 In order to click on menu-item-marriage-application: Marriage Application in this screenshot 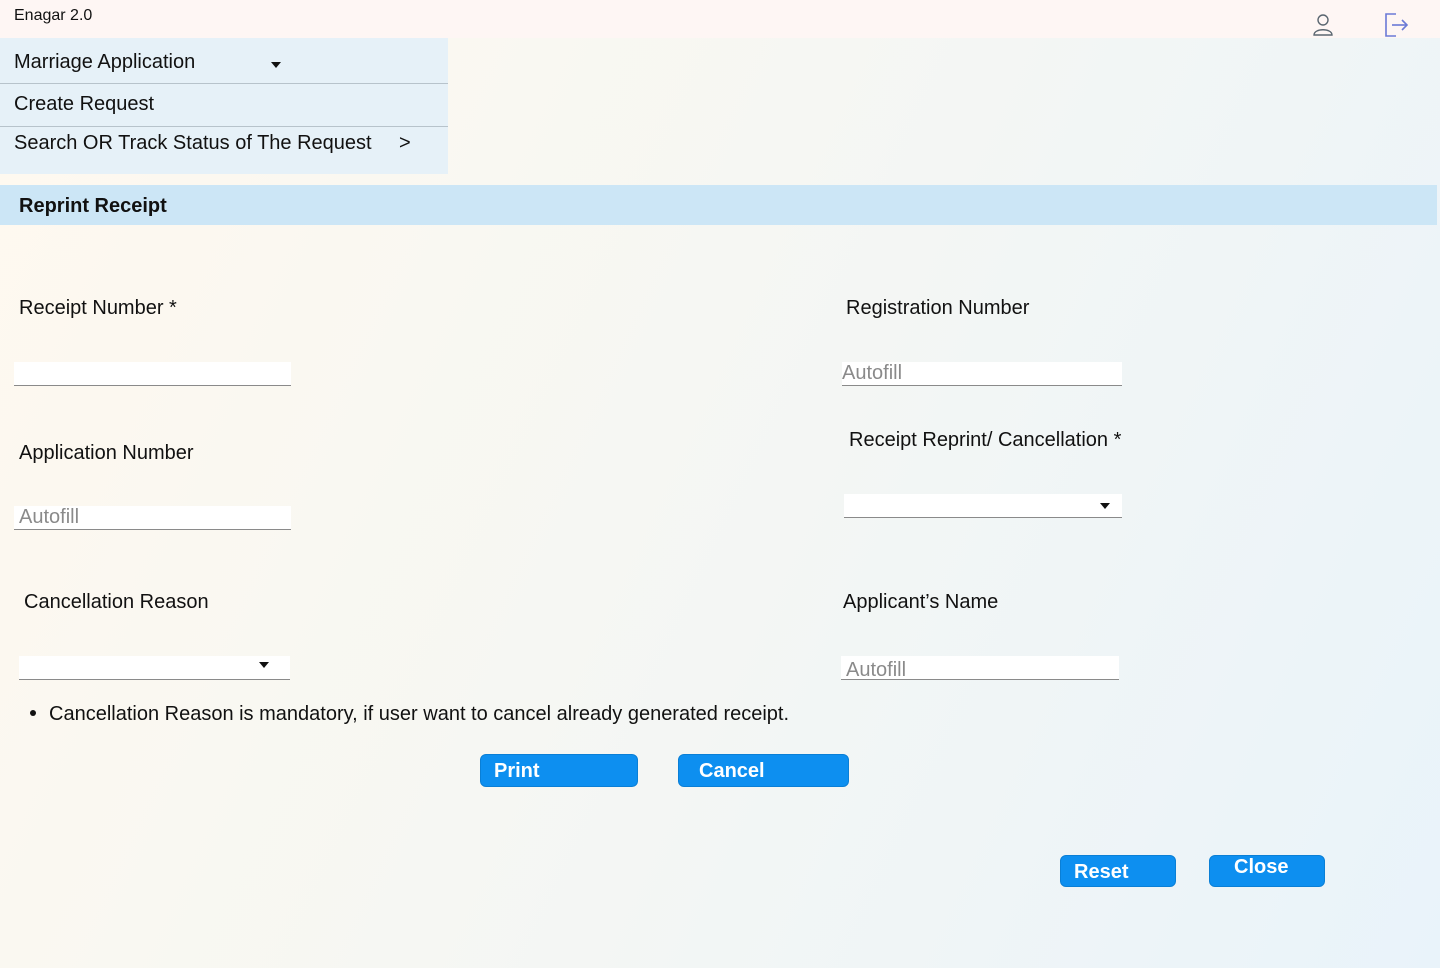, I will do `click(224, 66)`.